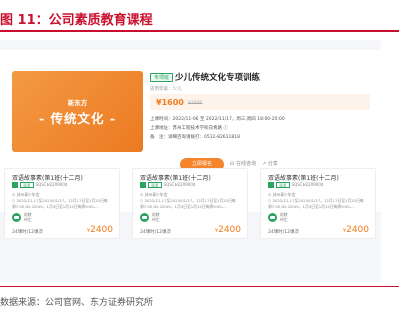  I want to click on course-location: 上课地址：苏州工程技术学校向青路 ⓘ, so click(189, 128).